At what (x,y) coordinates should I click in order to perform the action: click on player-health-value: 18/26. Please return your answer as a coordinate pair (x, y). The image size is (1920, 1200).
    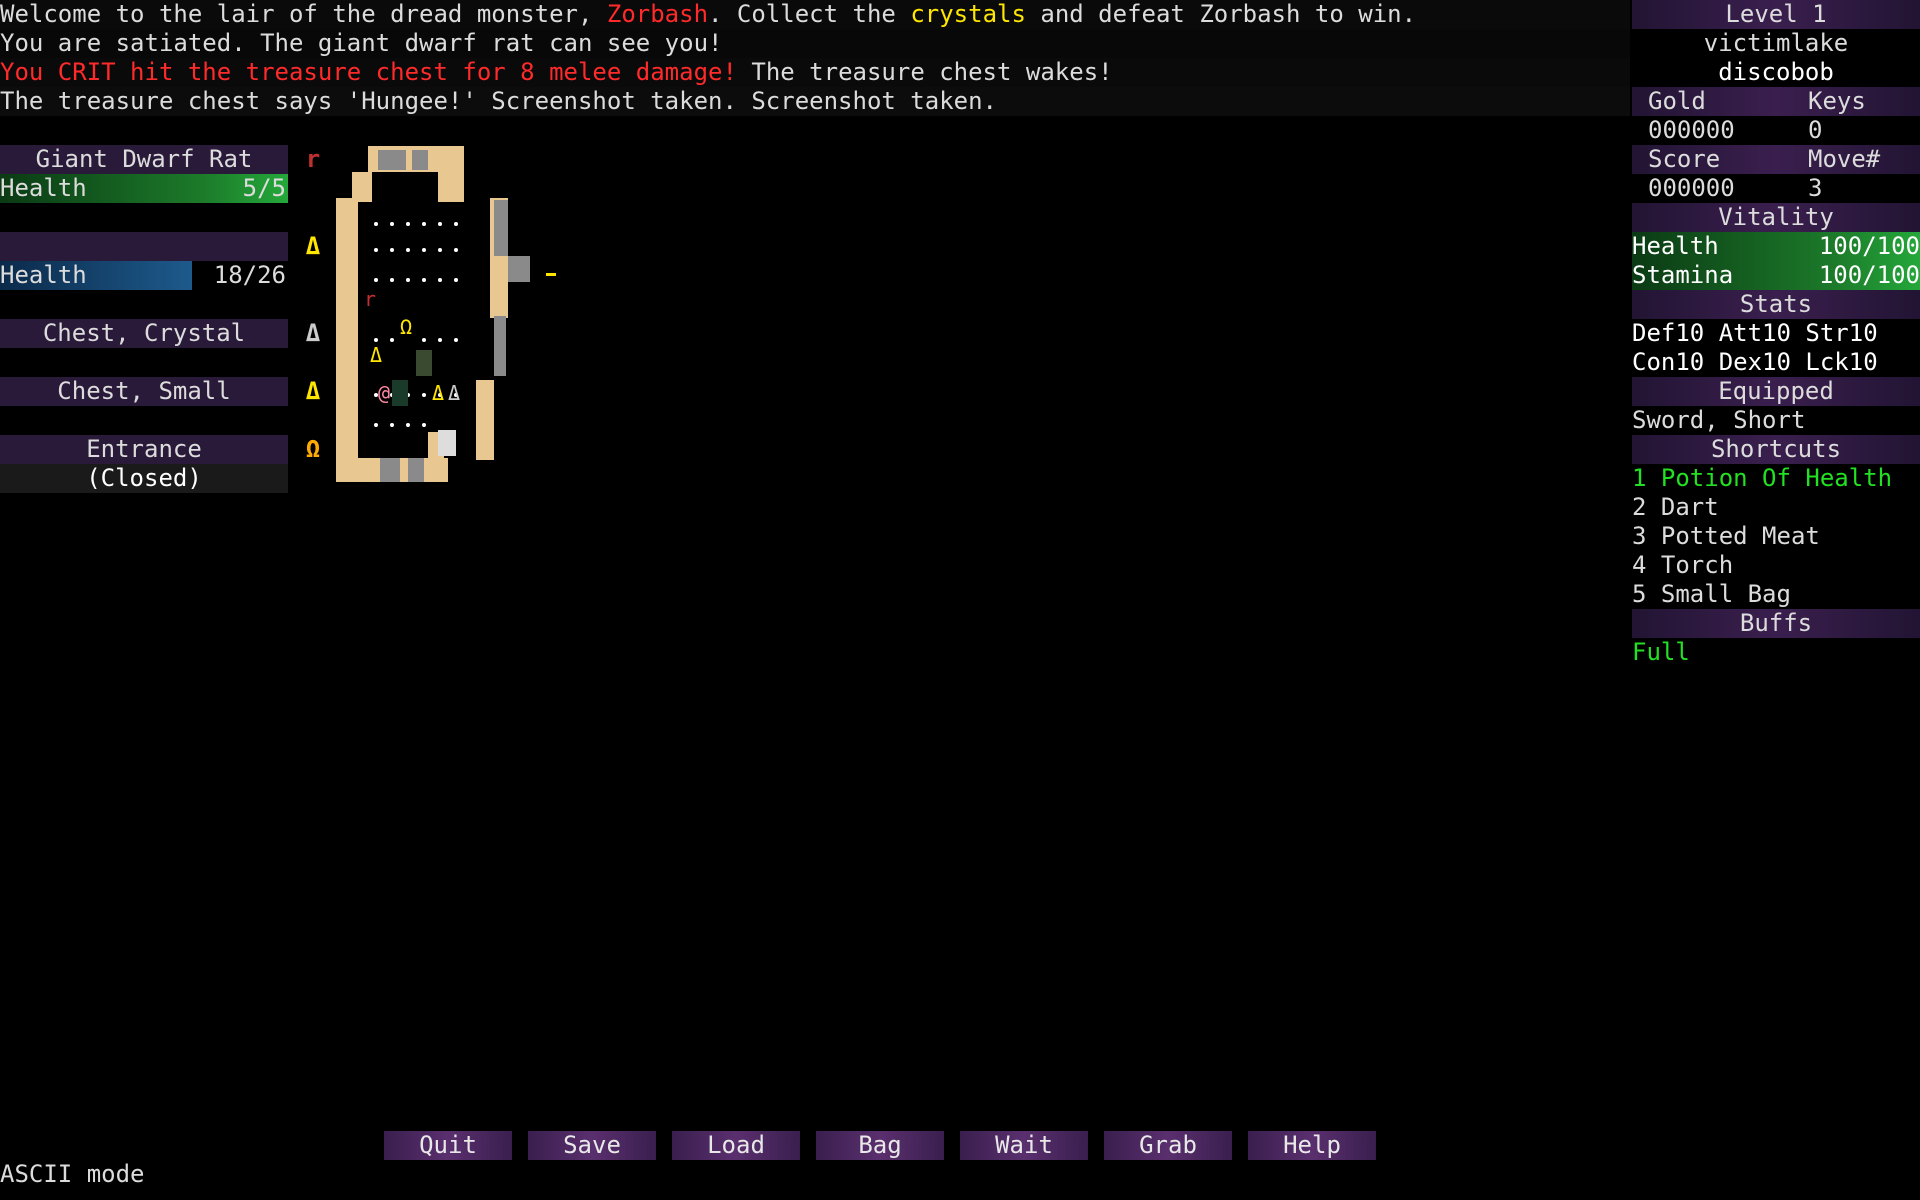
    Looking at the image, I should click on (249, 275).